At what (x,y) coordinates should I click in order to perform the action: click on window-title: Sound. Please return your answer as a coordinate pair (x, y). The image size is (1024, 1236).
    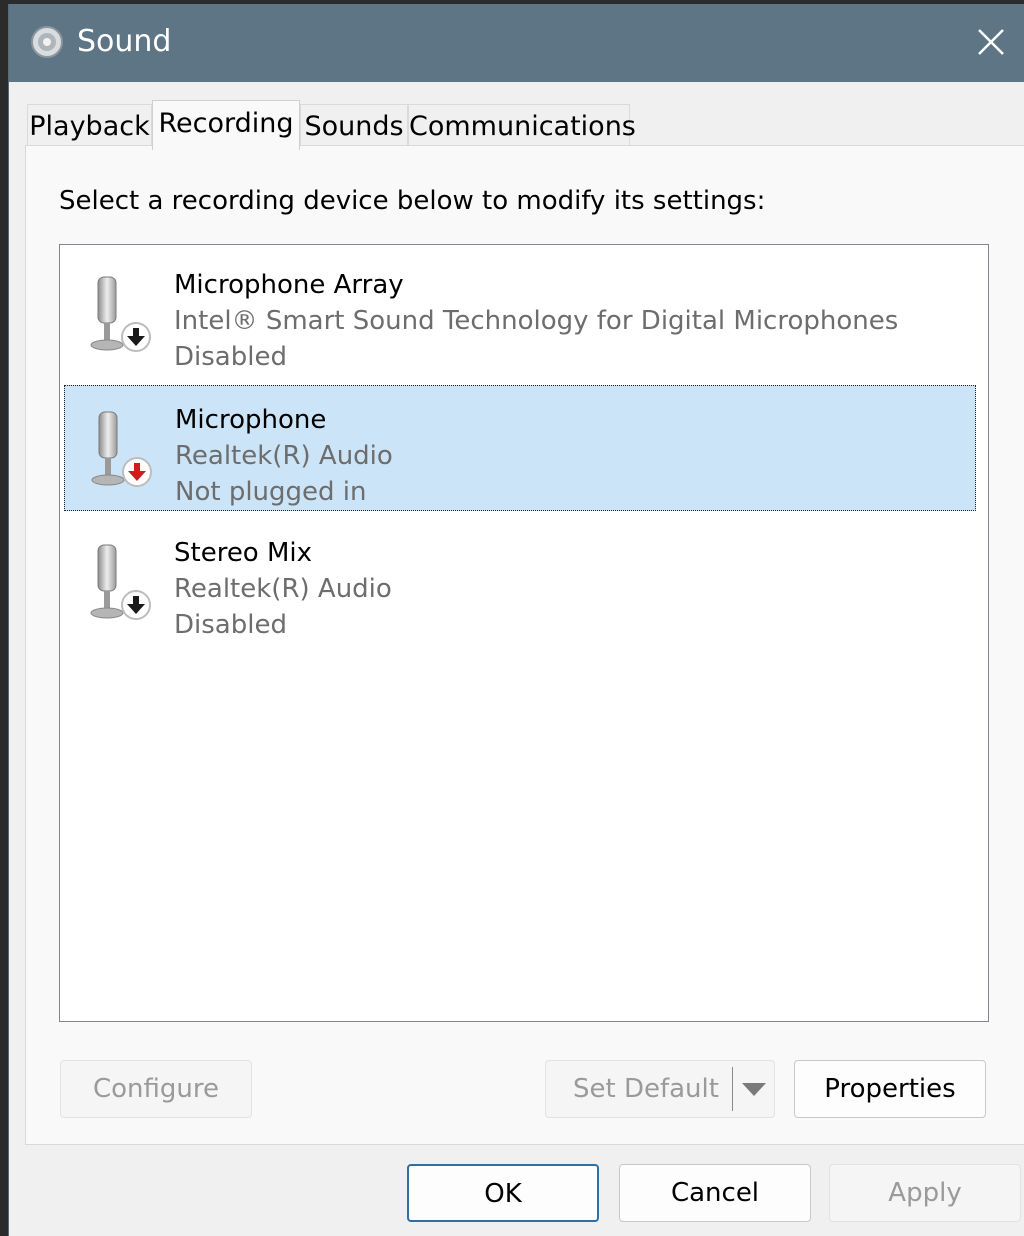
    Looking at the image, I should click on (124, 41).